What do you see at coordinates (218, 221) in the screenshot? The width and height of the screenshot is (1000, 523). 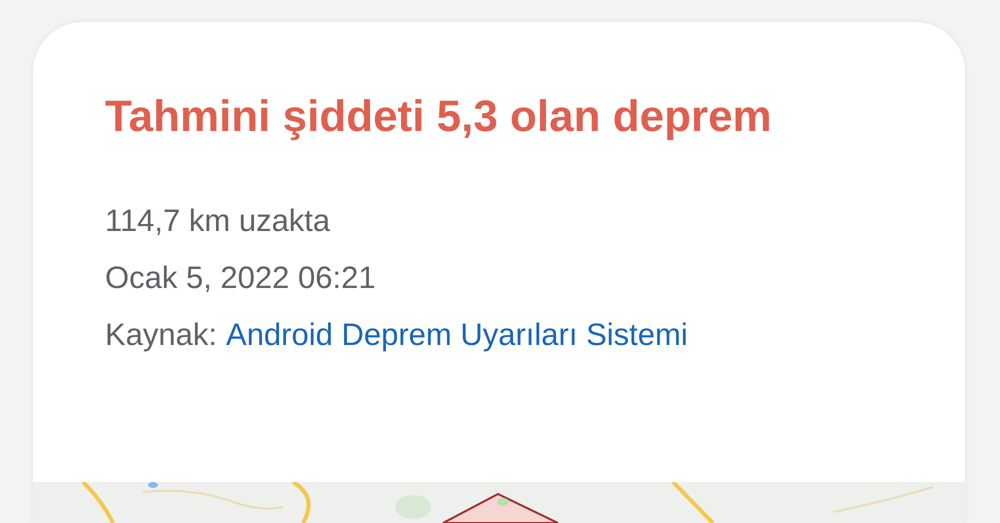 I see `distance-text: 114,7 km uzakta` at bounding box center [218, 221].